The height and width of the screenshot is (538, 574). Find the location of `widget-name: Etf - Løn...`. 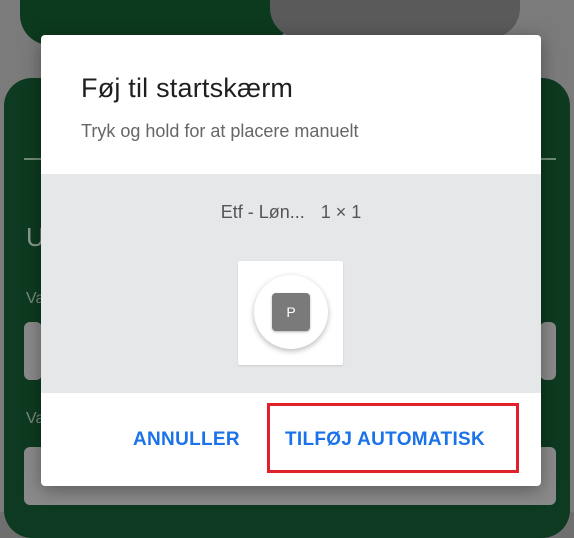

widget-name: Etf - Løn... is located at coordinates (262, 212).